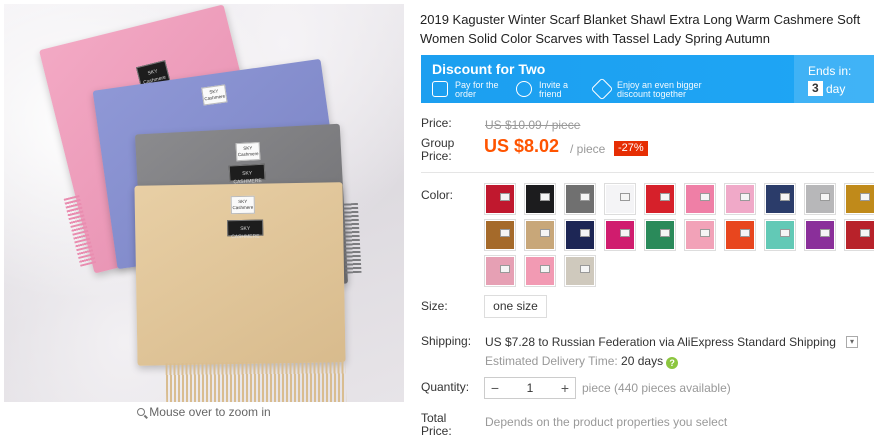  What do you see at coordinates (659, 89) in the screenshot?
I see `promo-step-enjoy: Enjoy an even bigger discount together` at bounding box center [659, 89].